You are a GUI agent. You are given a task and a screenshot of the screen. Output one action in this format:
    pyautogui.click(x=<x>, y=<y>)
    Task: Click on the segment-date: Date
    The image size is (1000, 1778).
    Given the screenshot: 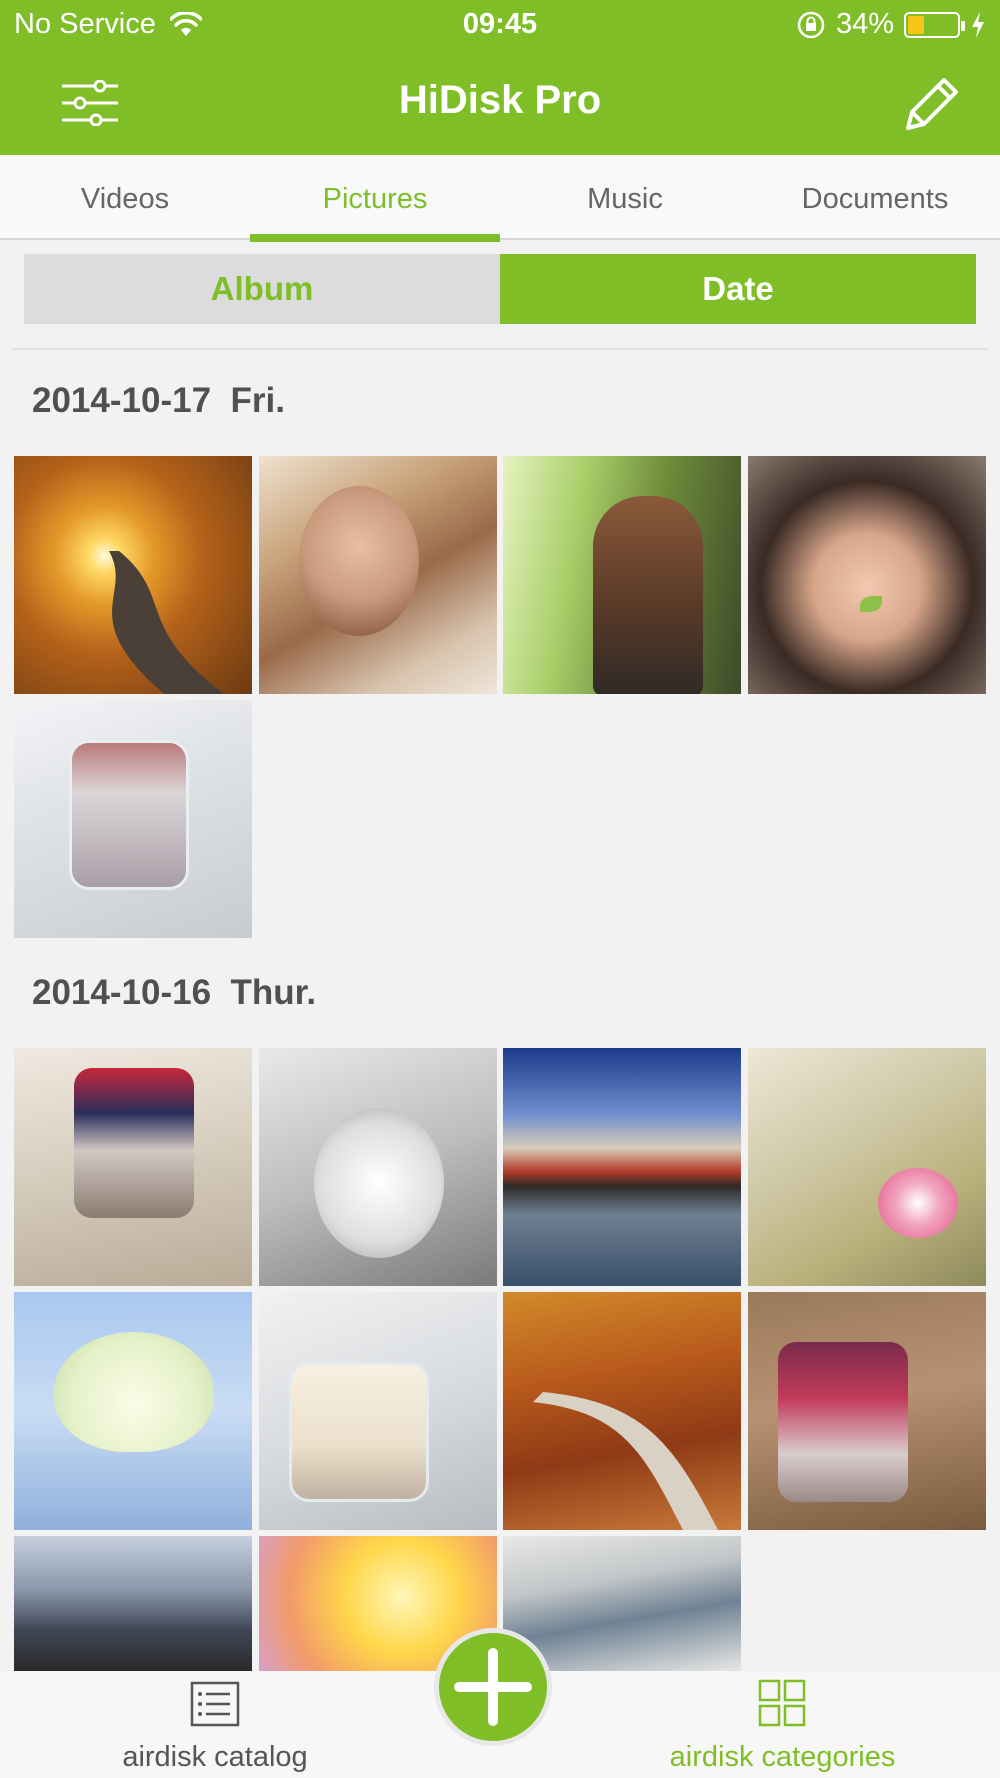 What is the action you would take?
    pyautogui.click(x=738, y=289)
    